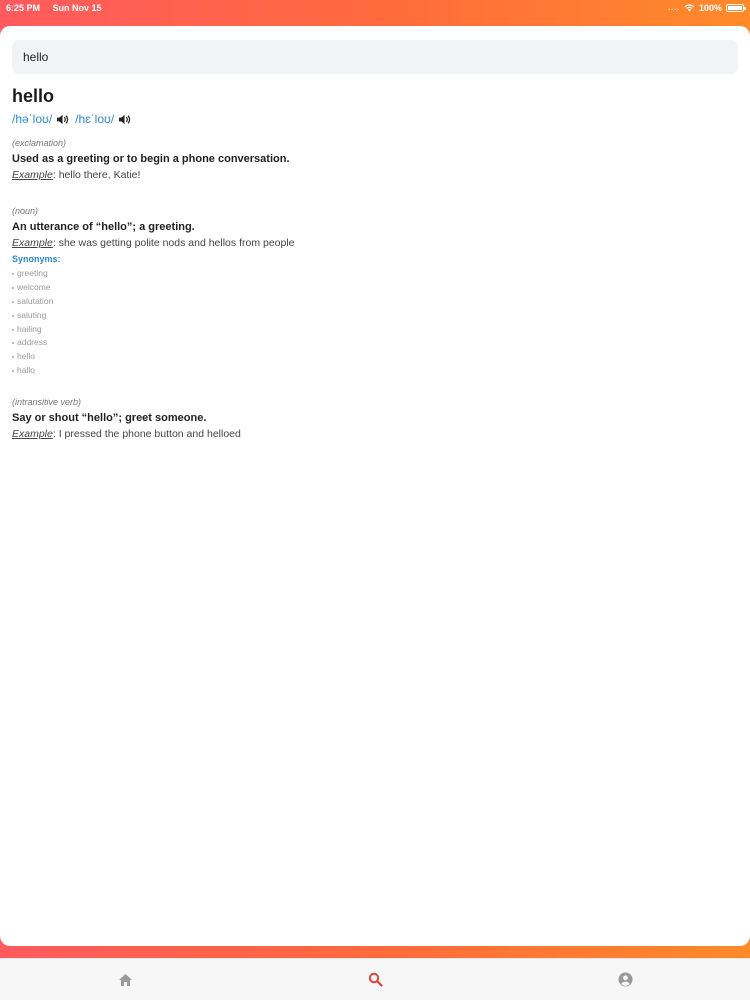  I want to click on example: Example: hello there, Katie!, so click(151, 175).